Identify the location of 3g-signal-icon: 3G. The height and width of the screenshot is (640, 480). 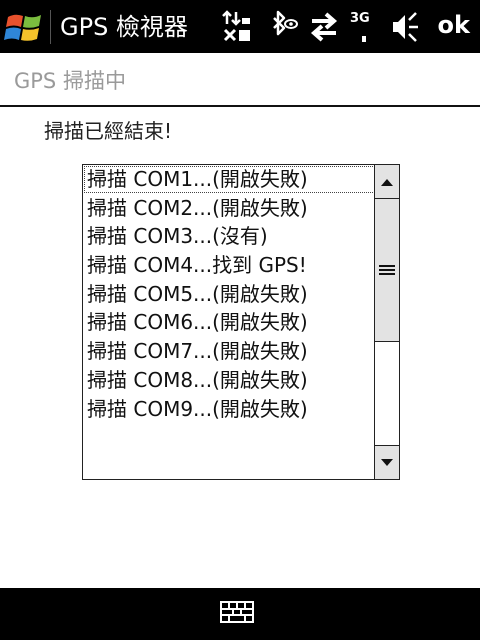
(363, 27).